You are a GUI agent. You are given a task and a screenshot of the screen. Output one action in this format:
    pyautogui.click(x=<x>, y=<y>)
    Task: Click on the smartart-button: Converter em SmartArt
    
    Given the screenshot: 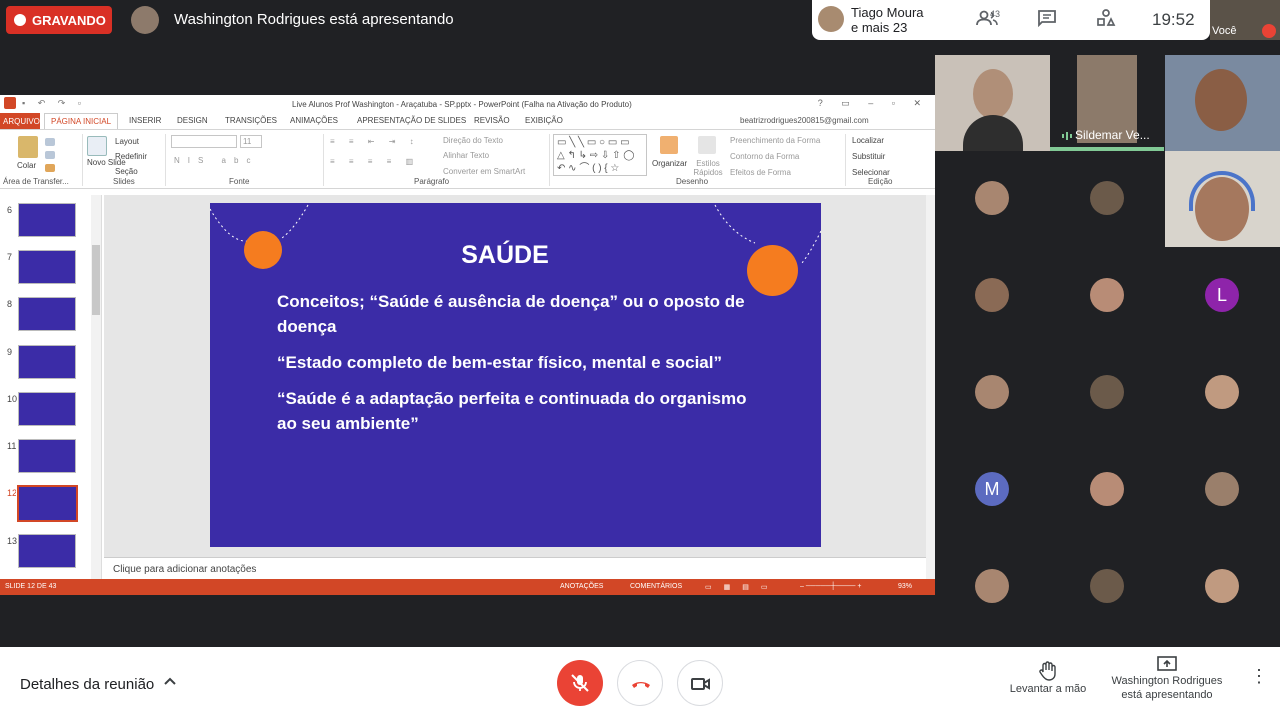 What is the action you would take?
    pyautogui.click(x=484, y=171)
    